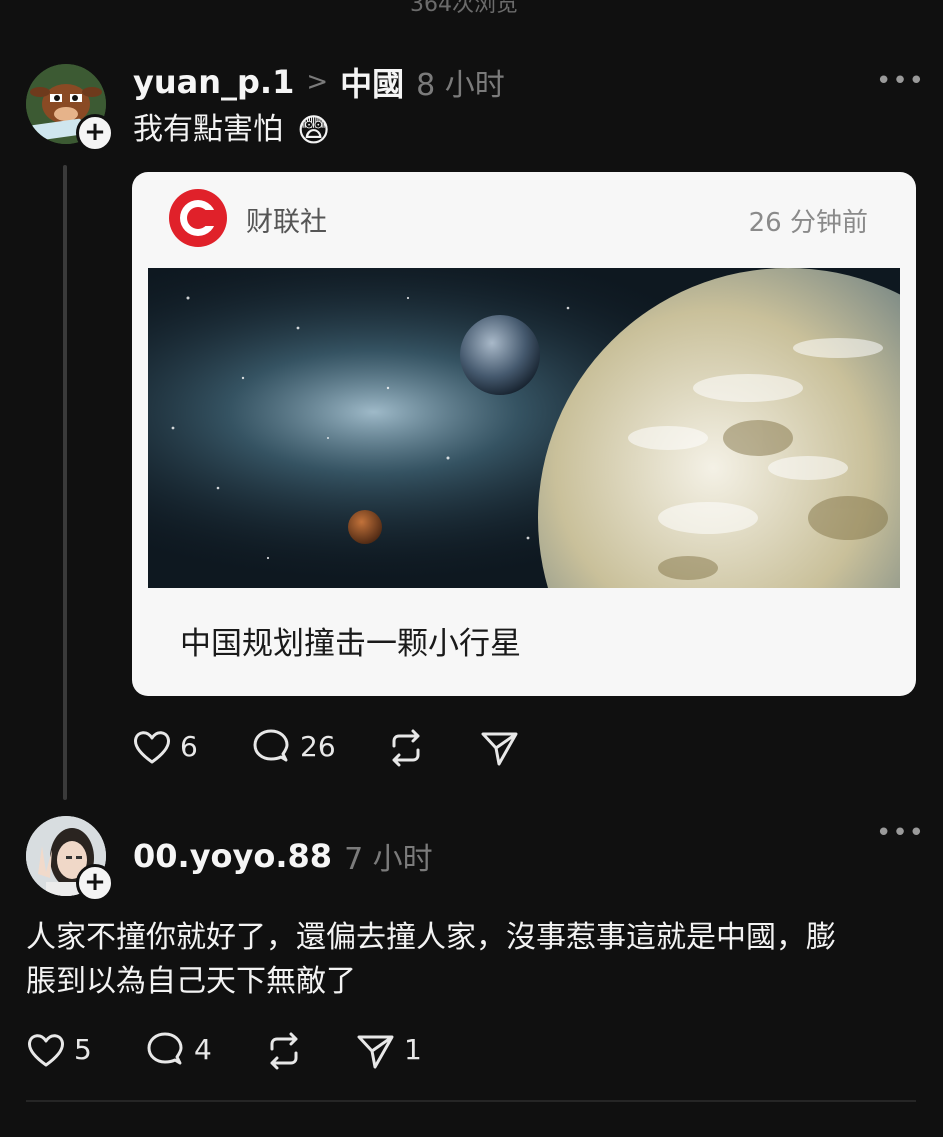 The image size is (943, 1137). What do you see at coordinates (476, 960) in the screenshot?
I see `post-text: 人家不撞你就好了，還偏去撞人家，沒事惹事這就是中國，膨 脹到以為自己天下無敵了` at bounding box center [476, 960].